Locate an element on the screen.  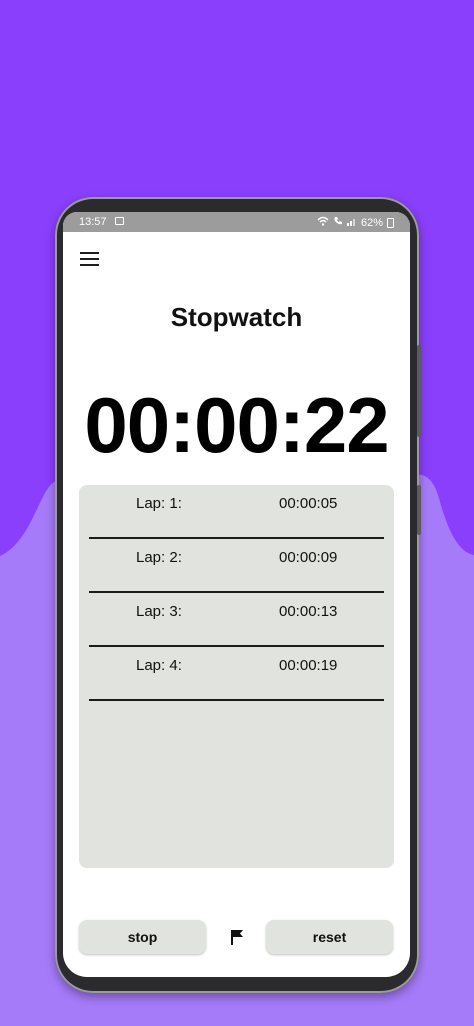
page-title: Stopwatch is located at coordinates (236, 317).